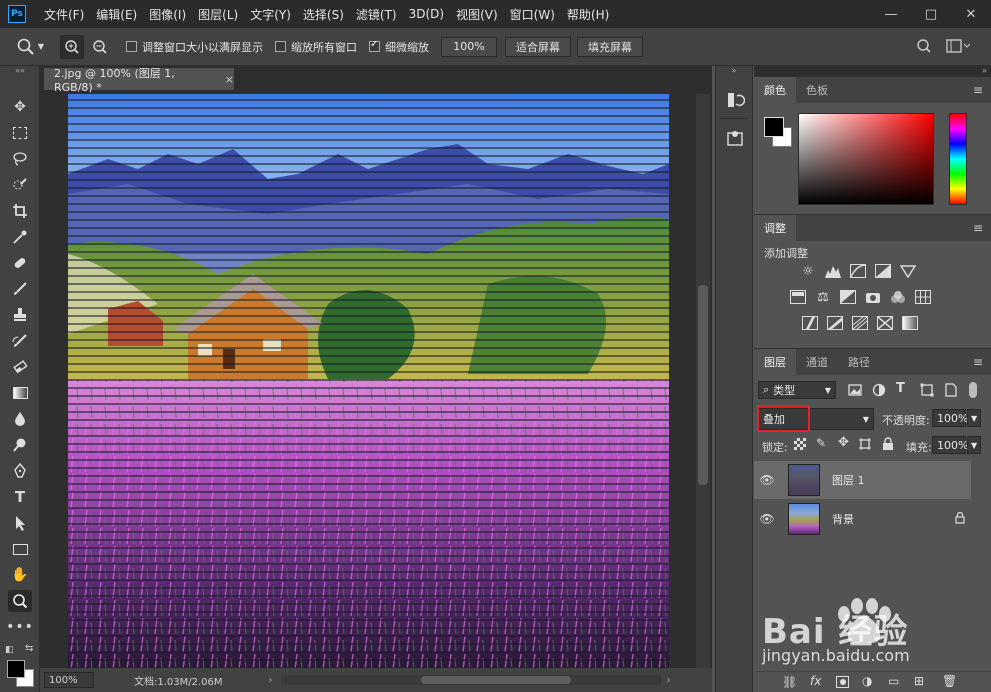 The width and height of the screenshot is (991, 692). I want to click on exposure-icon, so click(883, 271).